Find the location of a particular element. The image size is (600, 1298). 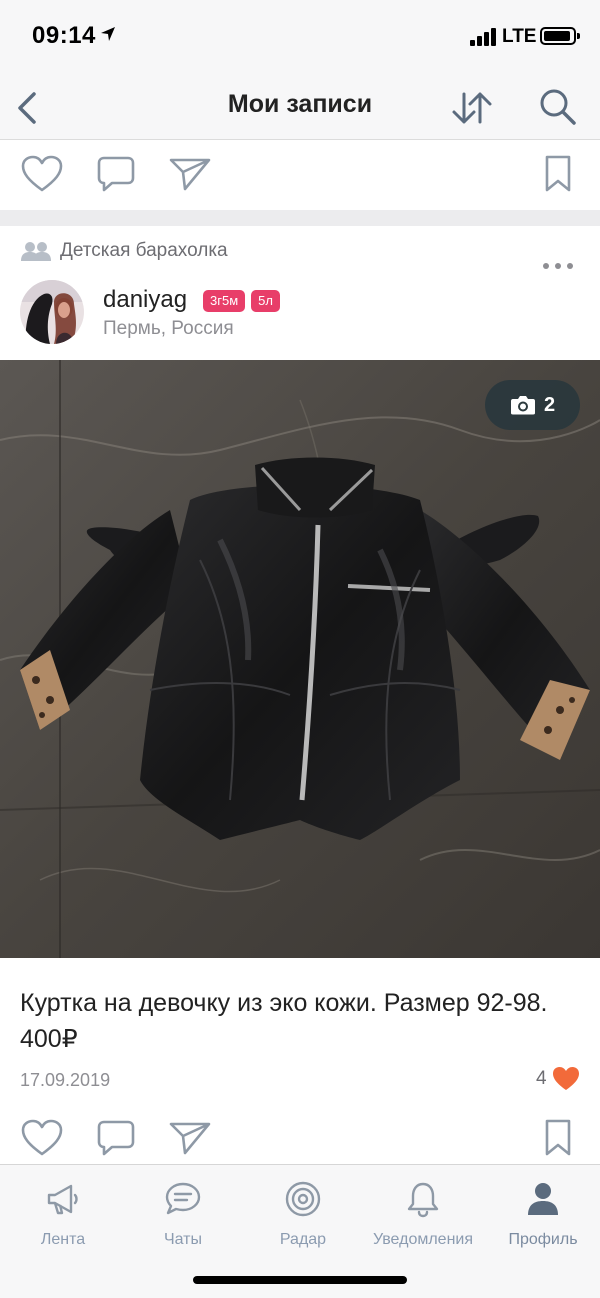

status-bar: 09:14 LTE is located at coordinates (300, 37).